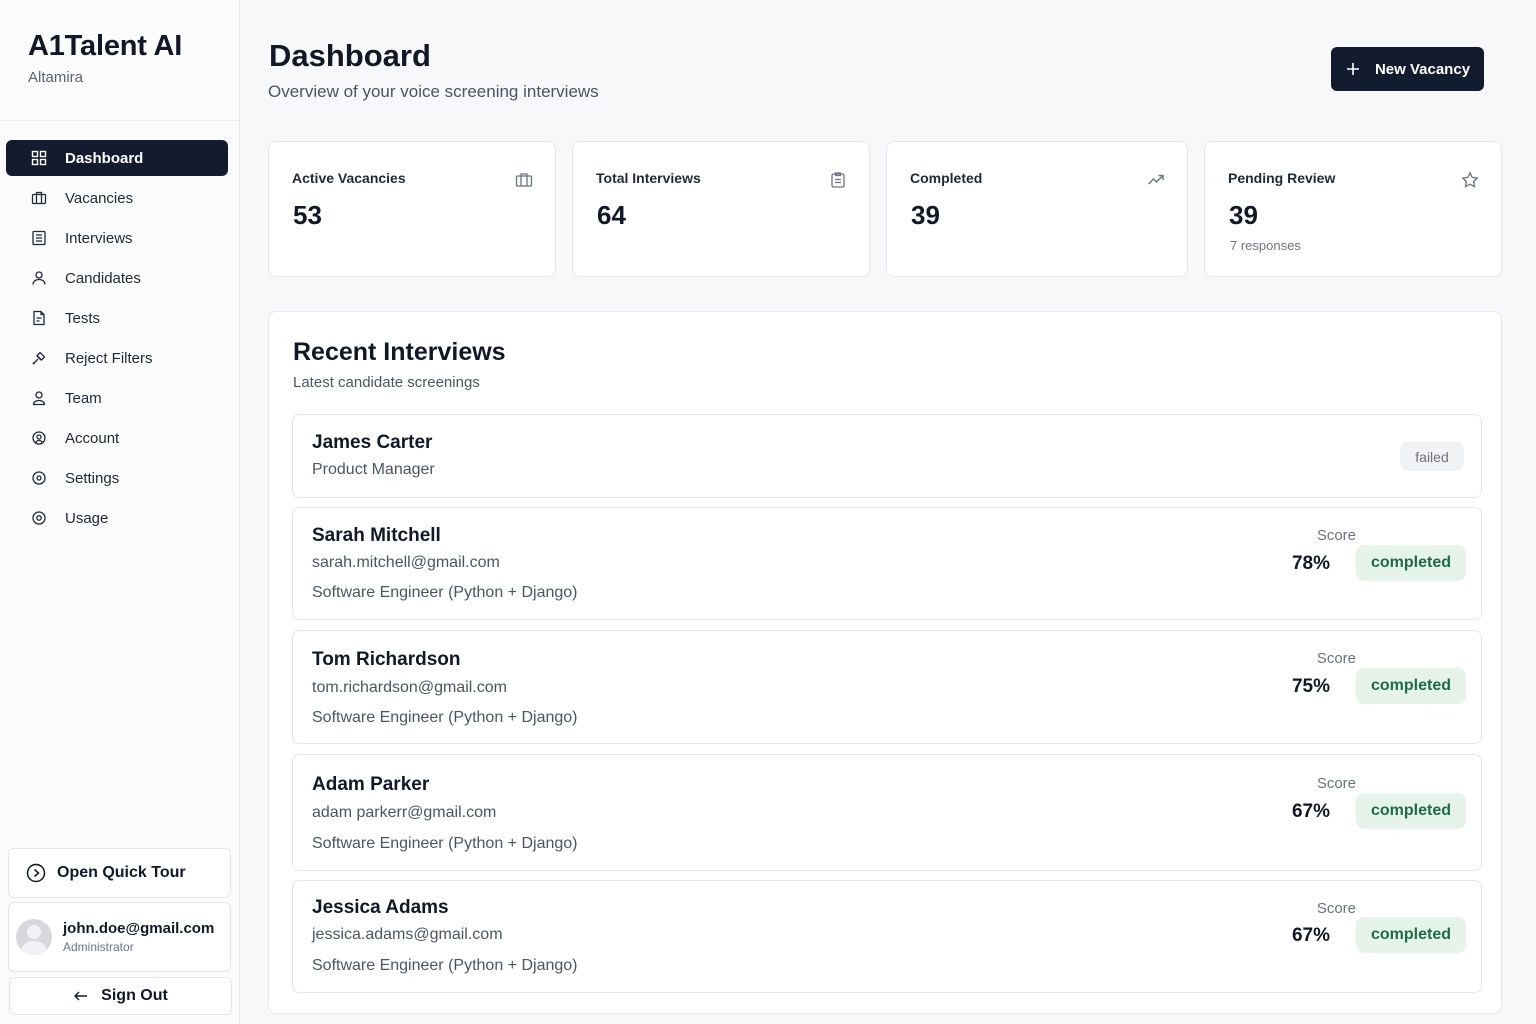 The image size is (1536, 1024). I want to click on sidebar-item-interviews: Interviews, so click(117, 238).